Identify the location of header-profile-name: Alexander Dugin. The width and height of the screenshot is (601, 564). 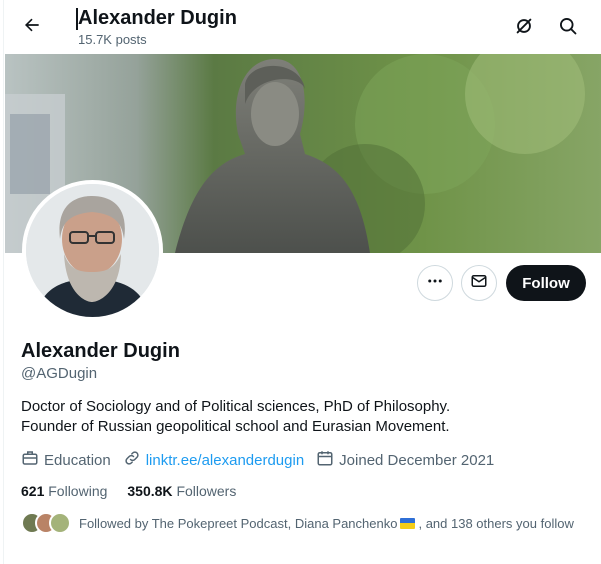
(157, 18).